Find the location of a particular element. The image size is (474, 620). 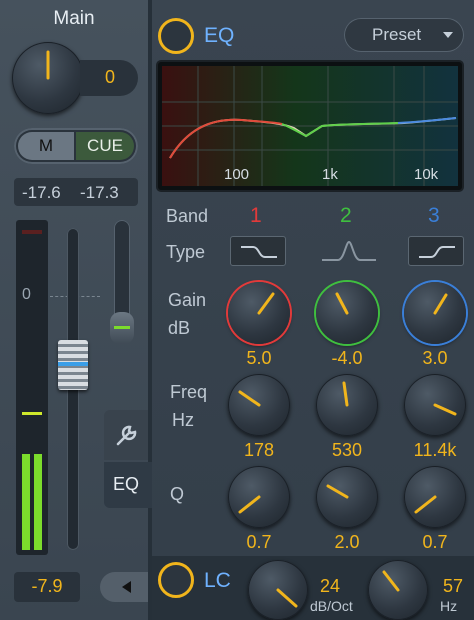

cue-button: CUE is located at coordinates (105, 146).